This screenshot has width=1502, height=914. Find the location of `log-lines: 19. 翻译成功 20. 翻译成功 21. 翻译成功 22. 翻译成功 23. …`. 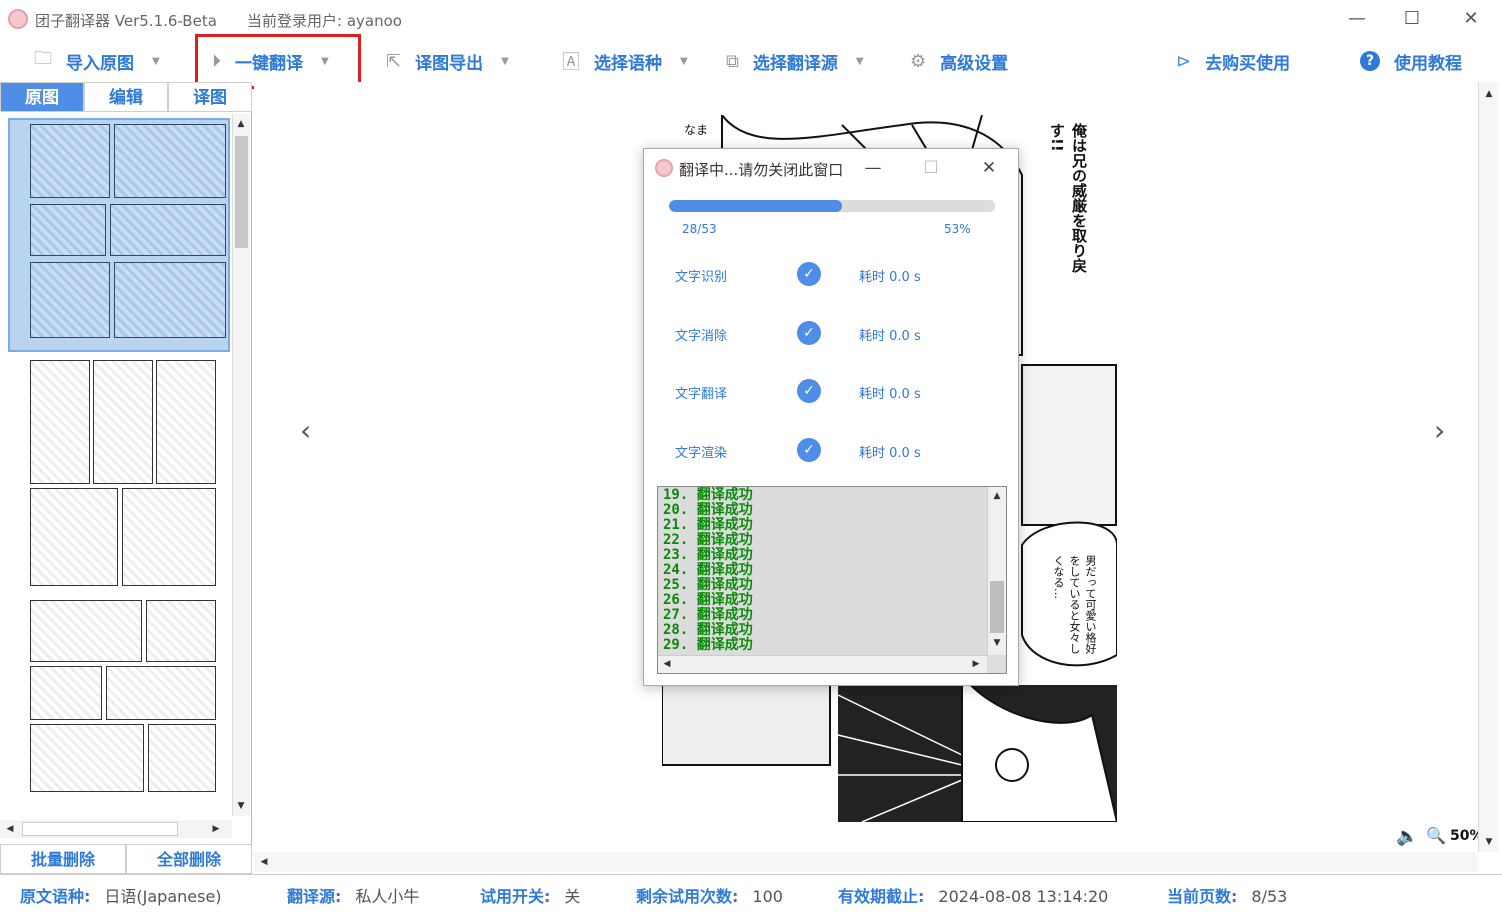

log-lines: 19. 翻译成功 20. 翻译成功 21. 翻译成功 22. 翻译成功 23. … is located at coordinates (823, 570).